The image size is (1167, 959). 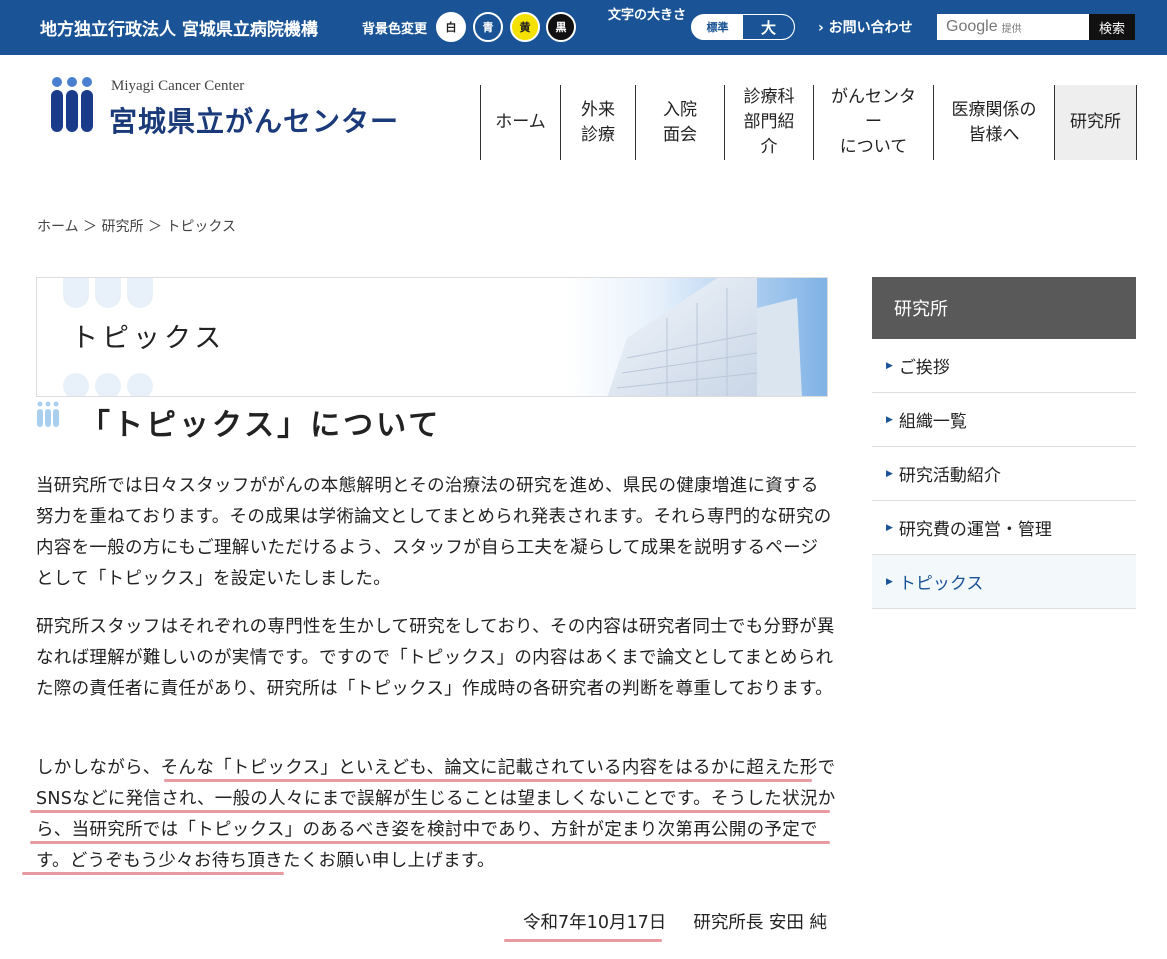 I want to click on sidebar-item-label: トピックス, so click(x=941, y=584).